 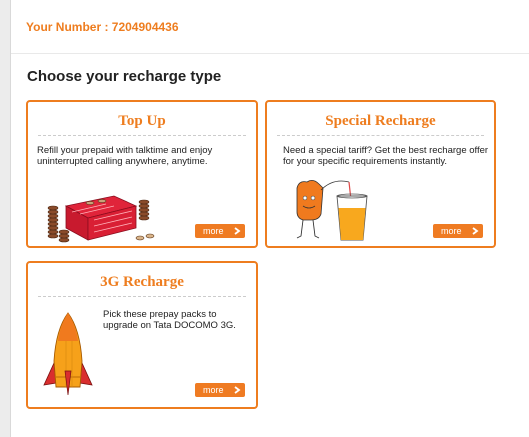 What do you see at coordinates (68, 354) in the screenshot?
I see `rocket-illustration` at bounding box center [68, 354].